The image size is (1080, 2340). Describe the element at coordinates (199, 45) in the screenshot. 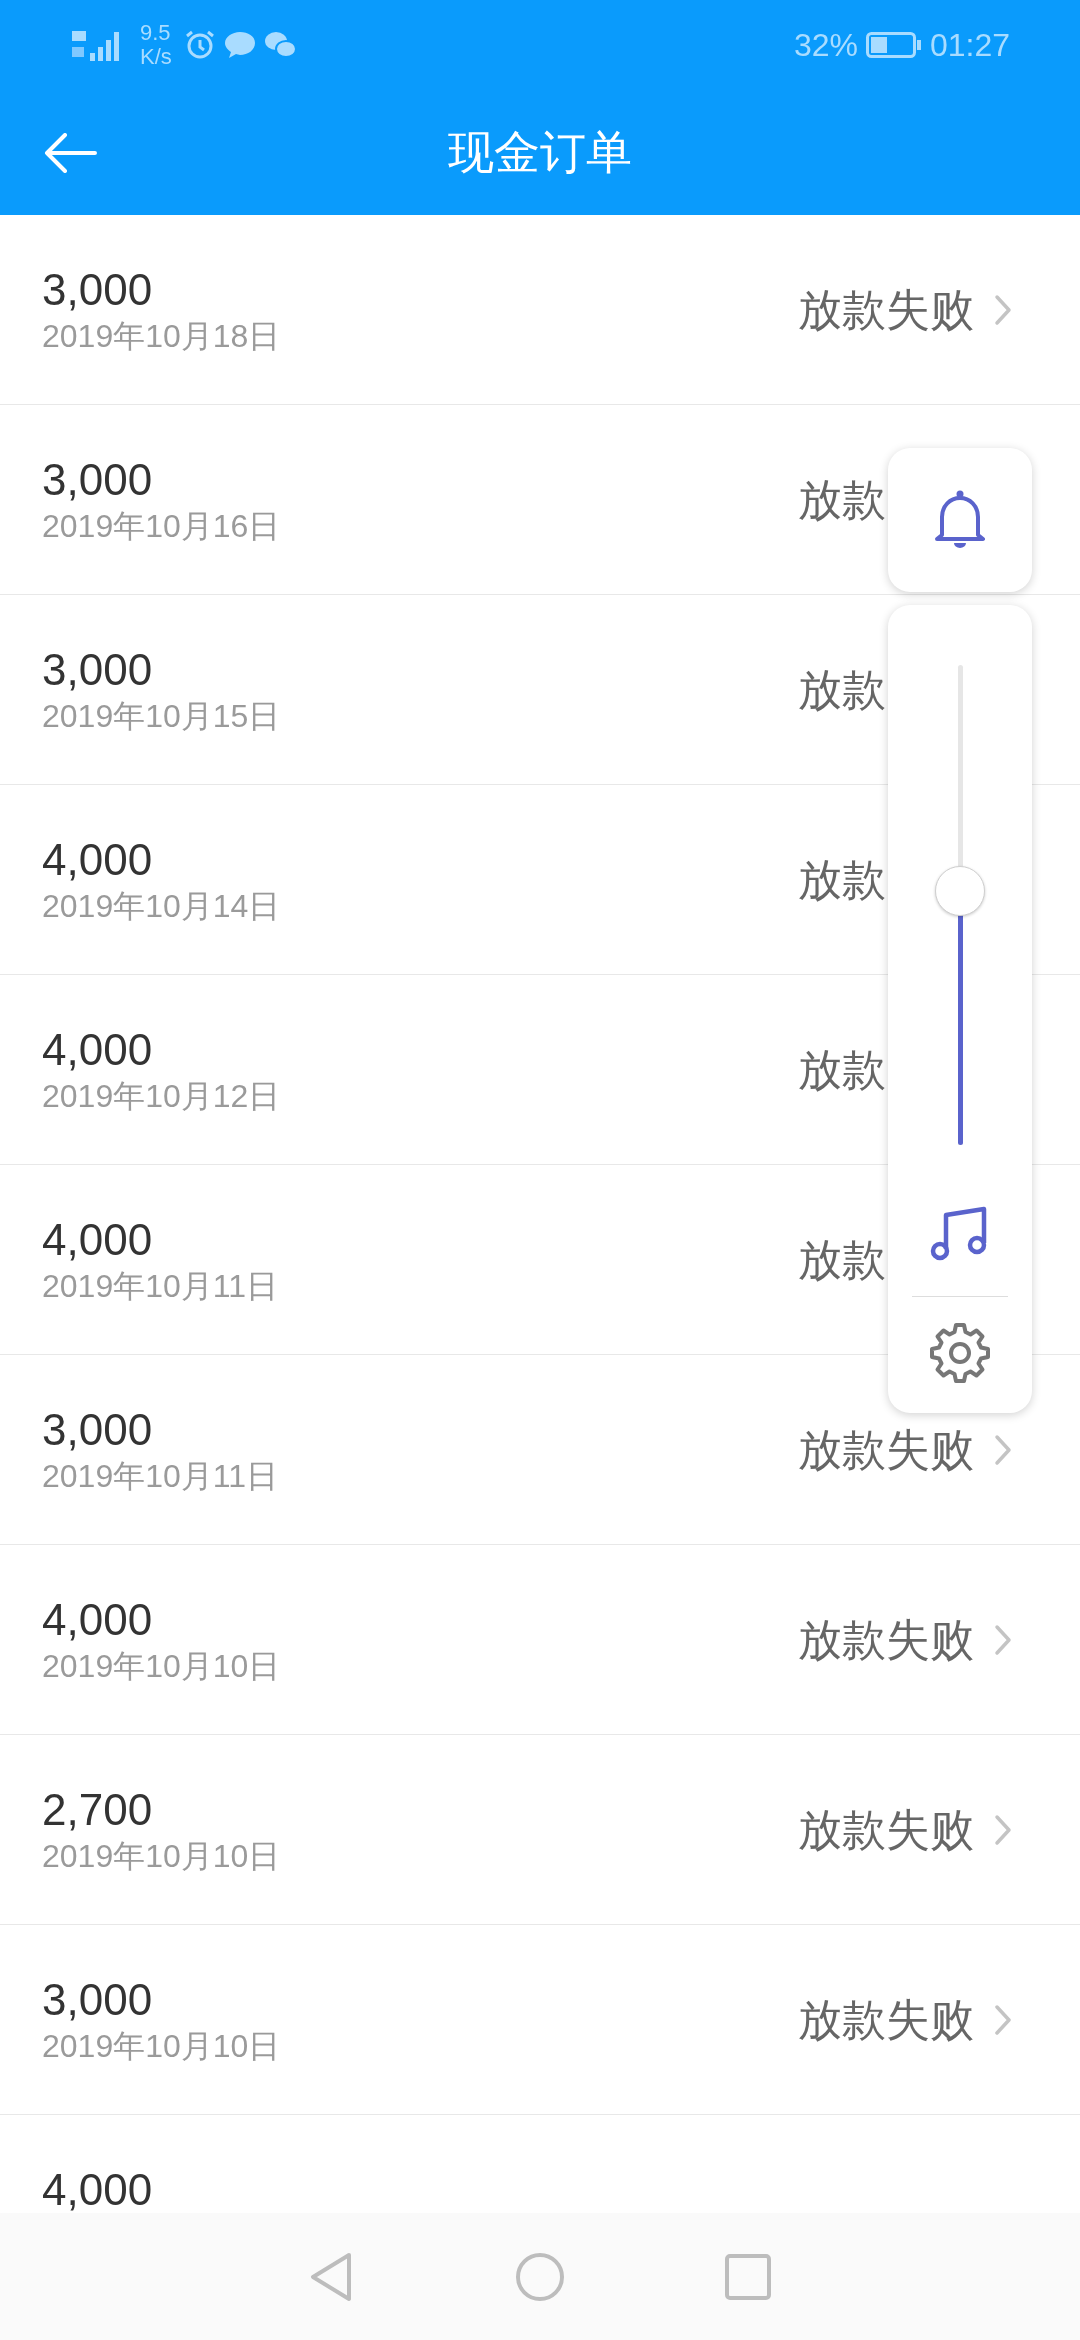

I see `alarm-clock-icon` at that location.